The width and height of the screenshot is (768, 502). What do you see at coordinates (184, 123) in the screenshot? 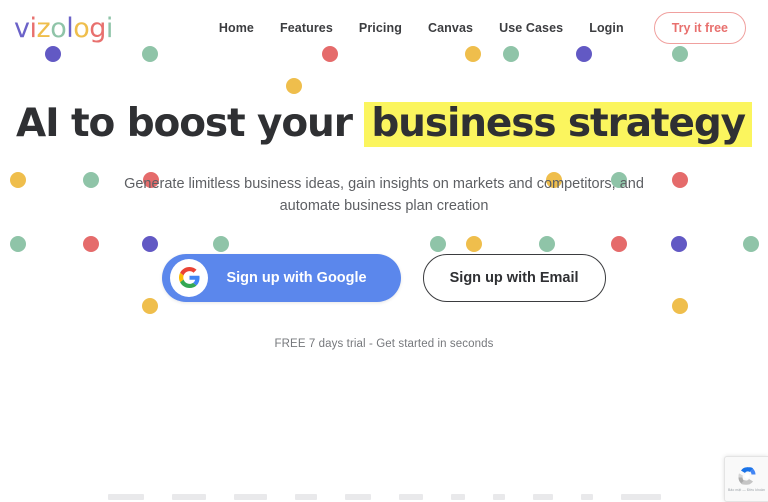
I see `headline-plain-text: AI to boost your` at bounding box center [184, 123].